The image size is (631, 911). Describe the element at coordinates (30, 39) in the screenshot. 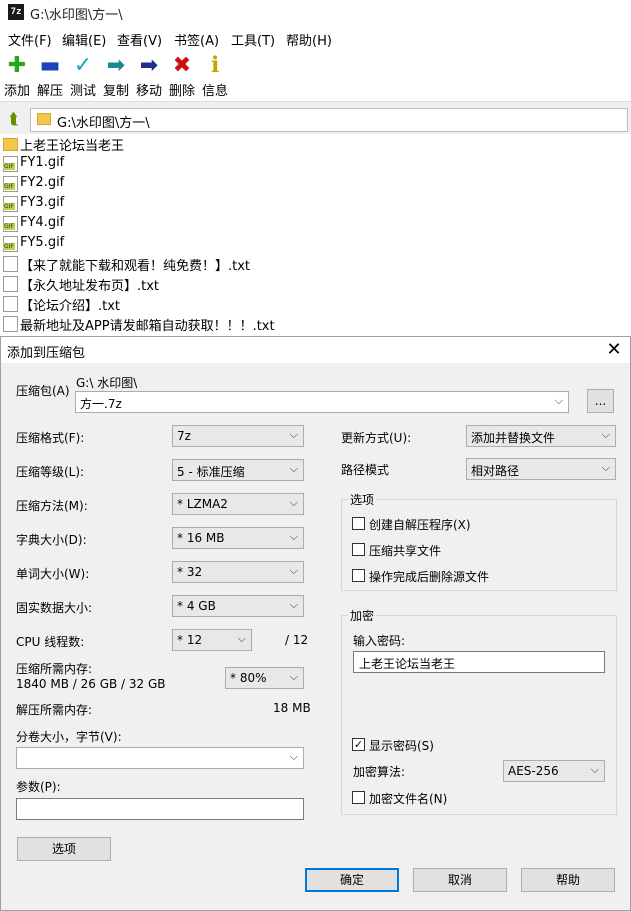

I see `menu-file: 文件(F)` at that location.